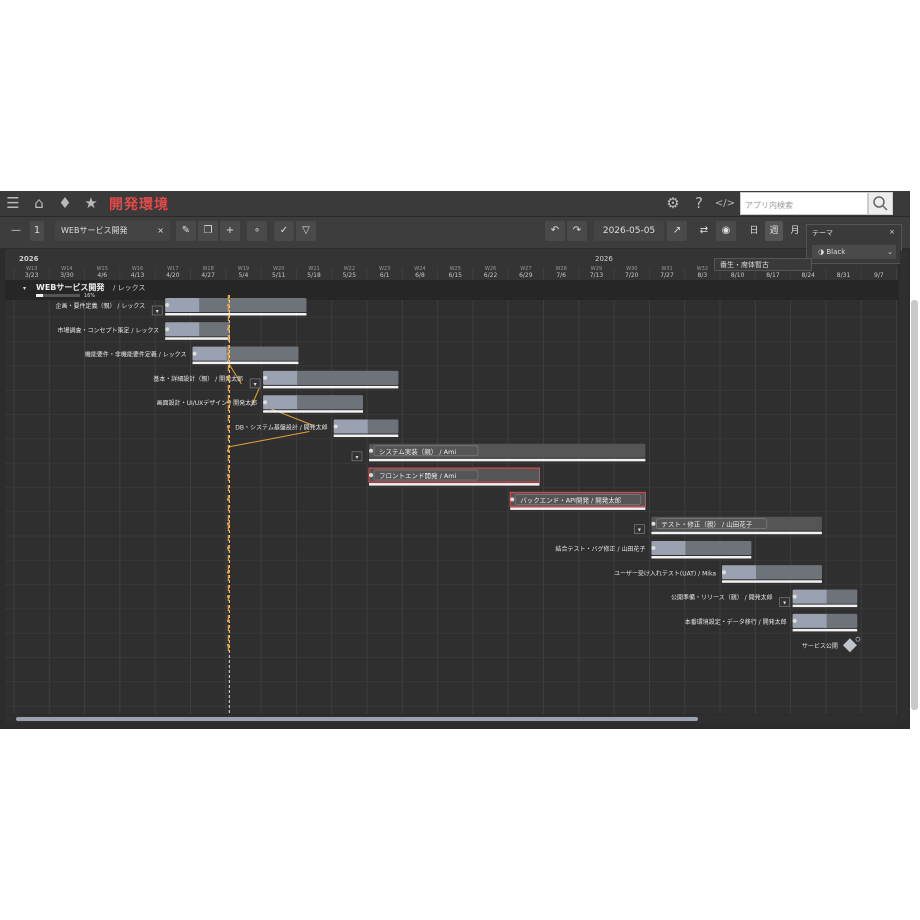 The height and width of the screenshot is (920, 920). What do you see at coordinates (699, 203) in the screenshot?
I see `help-icon: ?` at bounding box center [699, 203].